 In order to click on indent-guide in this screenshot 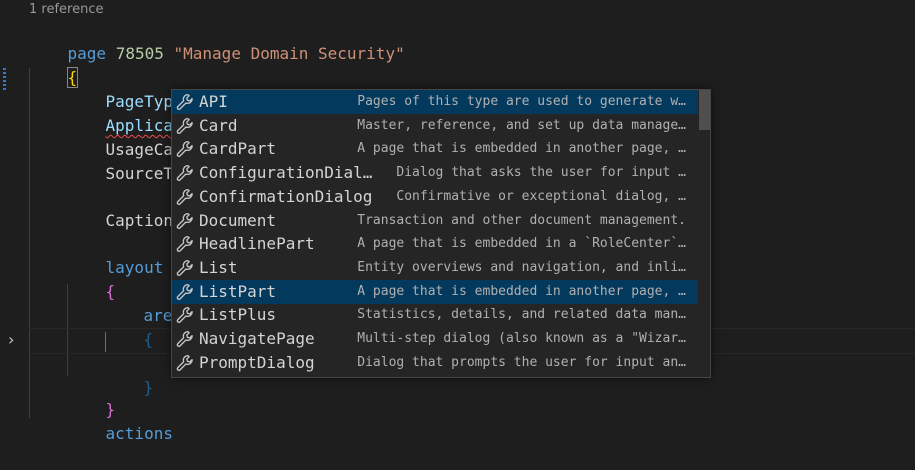, I will do `click(29, 243)`.